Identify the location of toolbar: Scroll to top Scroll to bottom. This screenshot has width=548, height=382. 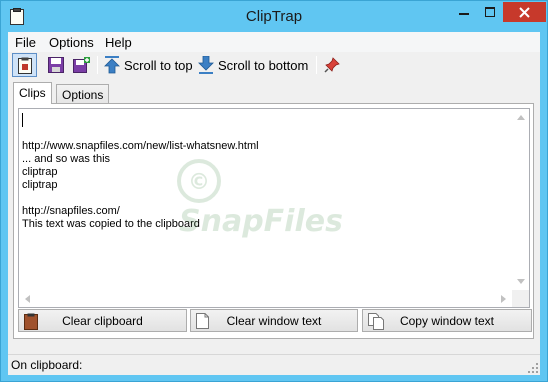
(274, 65).